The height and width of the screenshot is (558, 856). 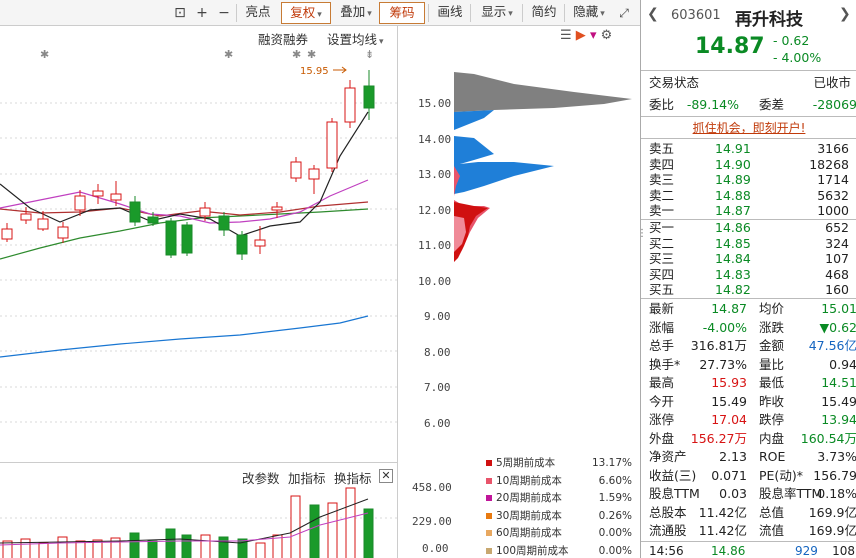 I want to click on tick-count: 108, so click(x=843, y=551).